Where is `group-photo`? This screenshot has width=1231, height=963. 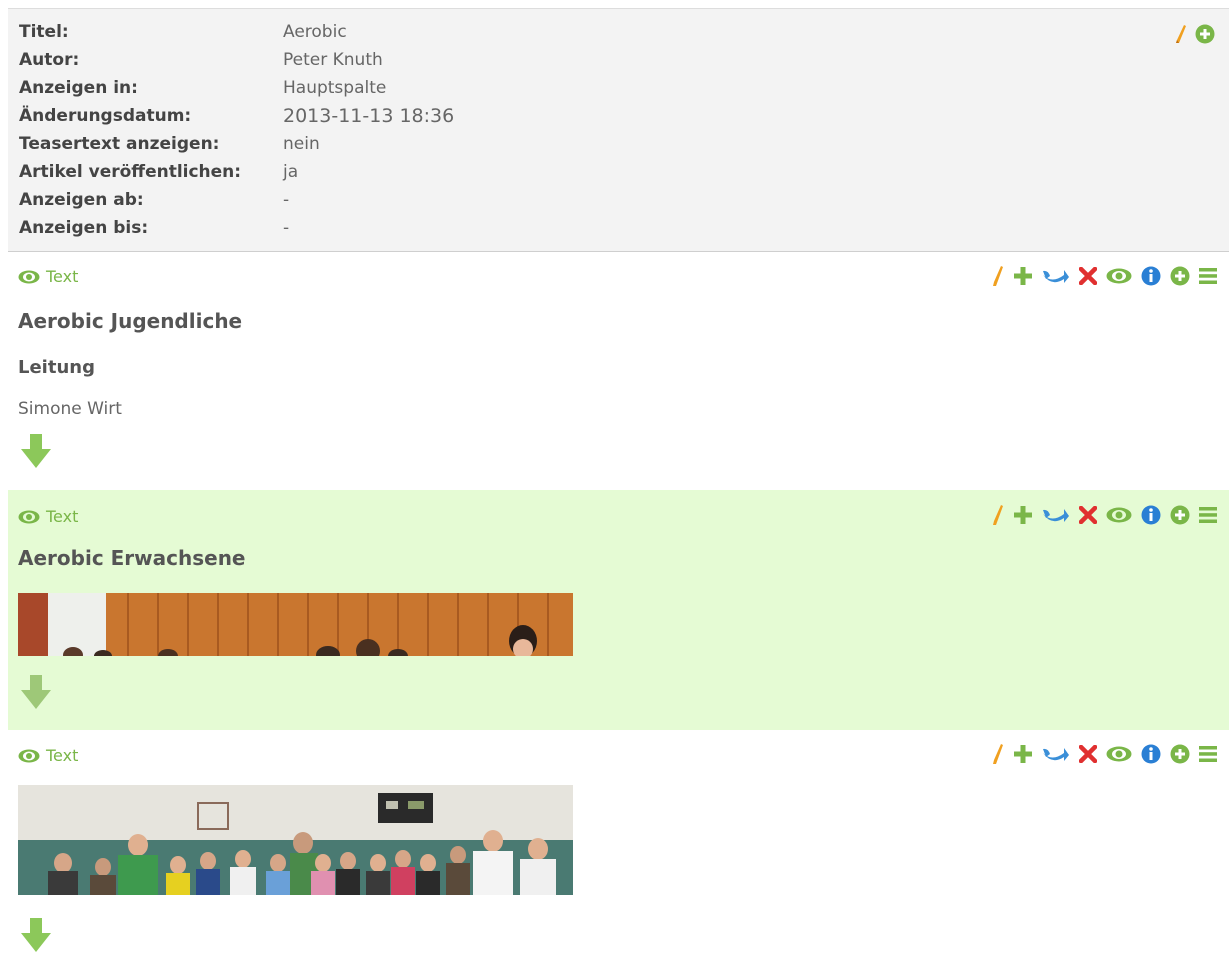 group-photo is located at coordinates (295, 840).